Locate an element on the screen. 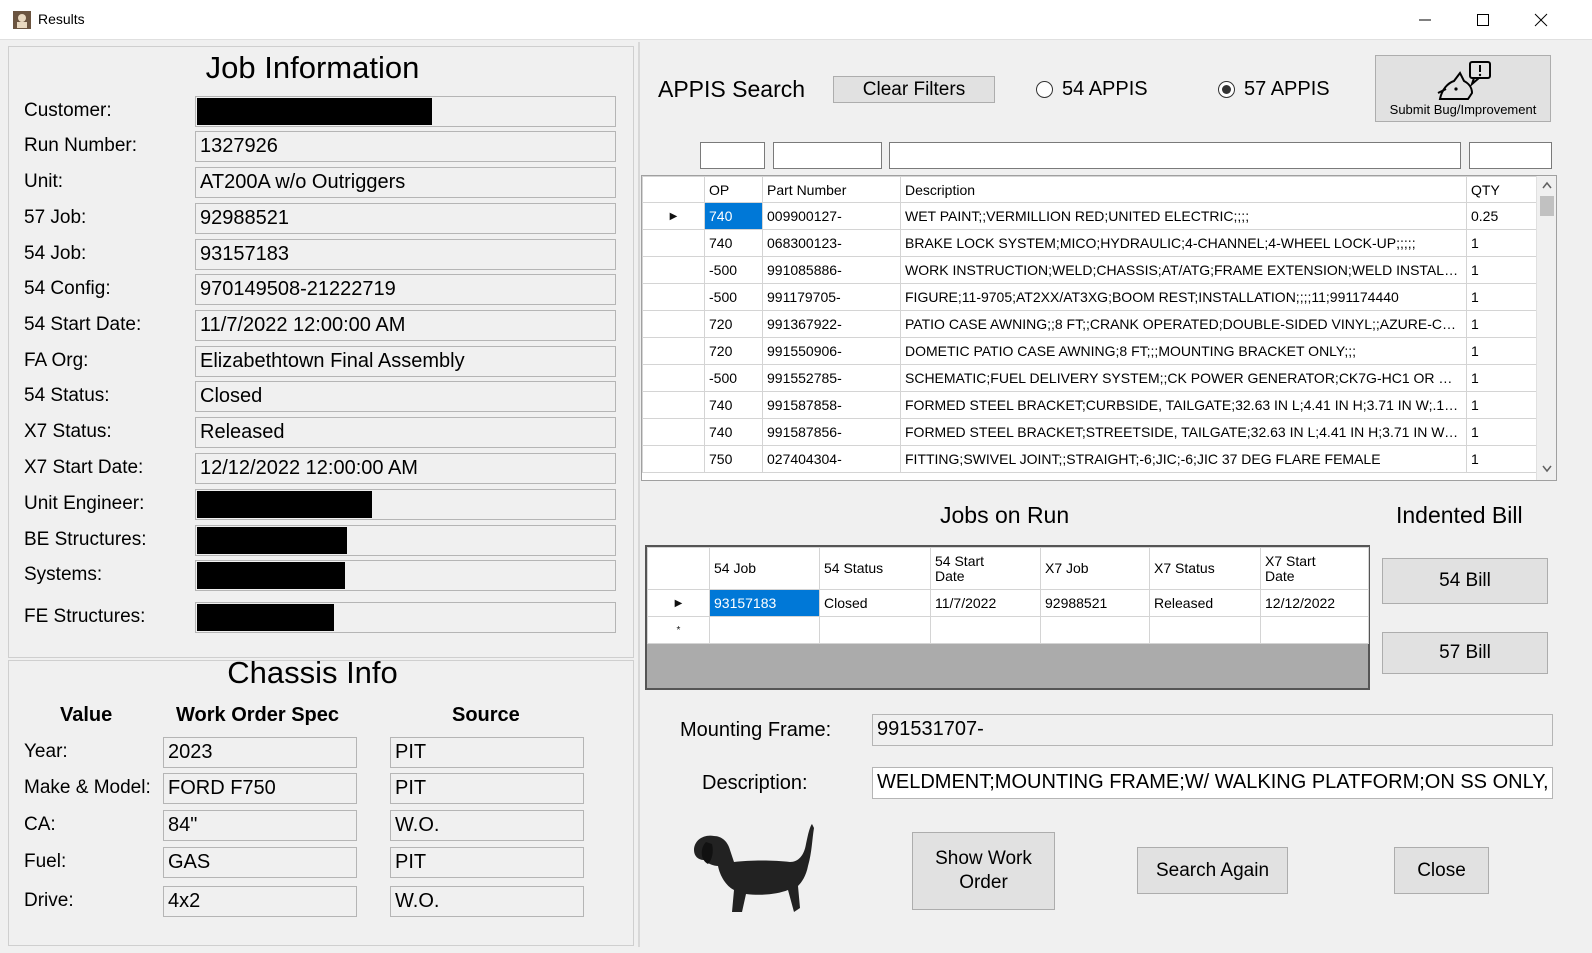 This screenshot has width=1592, height=953. appis-cell: 991550906- is located at coordinates (831, 351).